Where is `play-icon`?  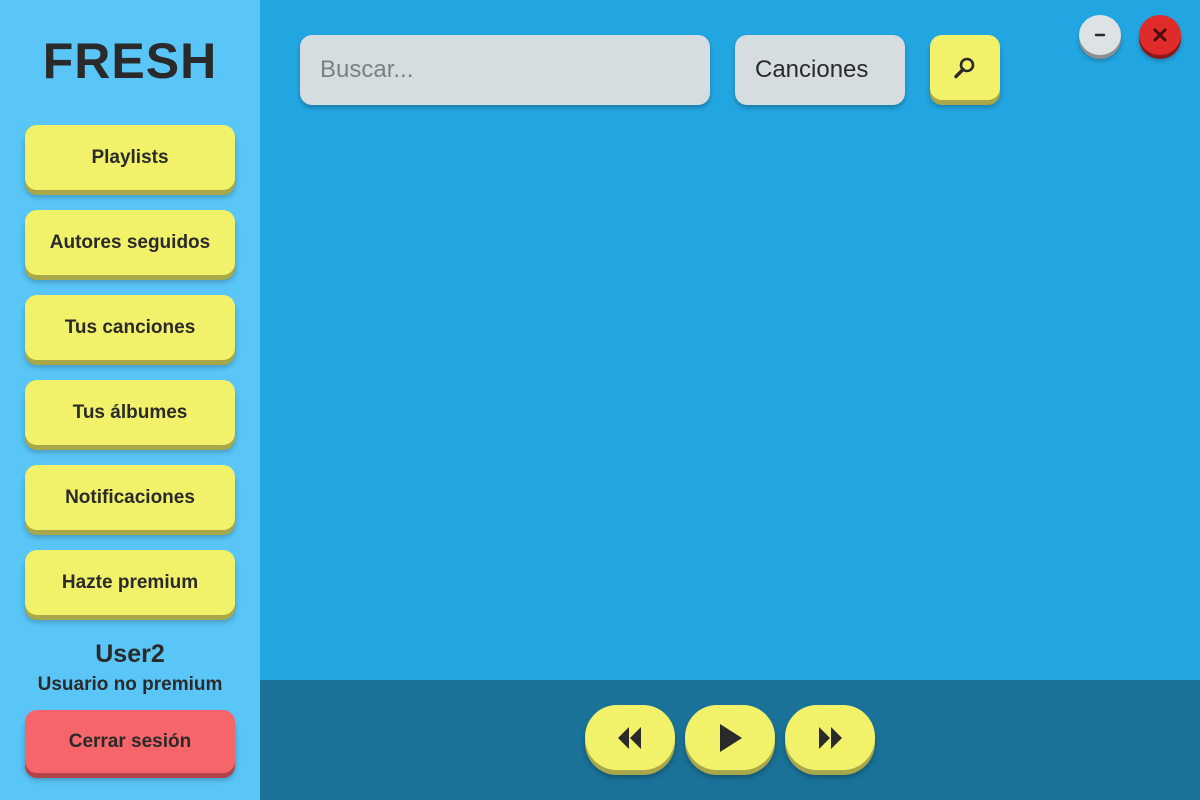 play-icon is located at coordinates (731, 737).